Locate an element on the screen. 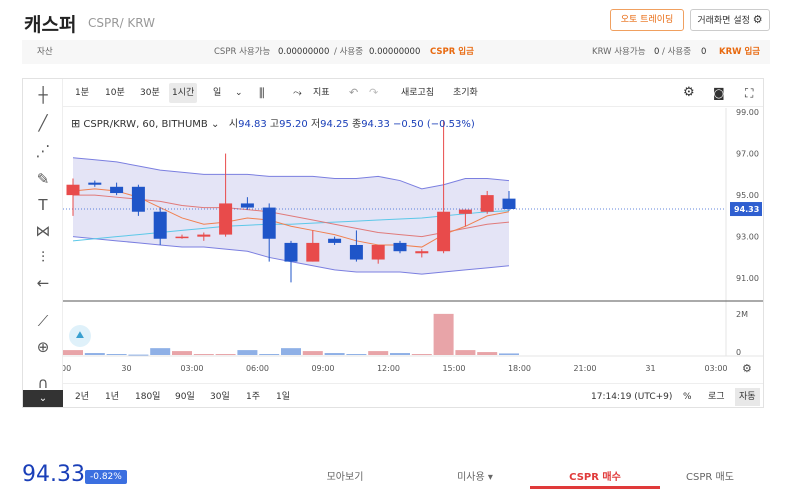 This screenshot has width=800, height=494. cspr-inuse-value: 0.00000000 is located at coordinates (395, 52).